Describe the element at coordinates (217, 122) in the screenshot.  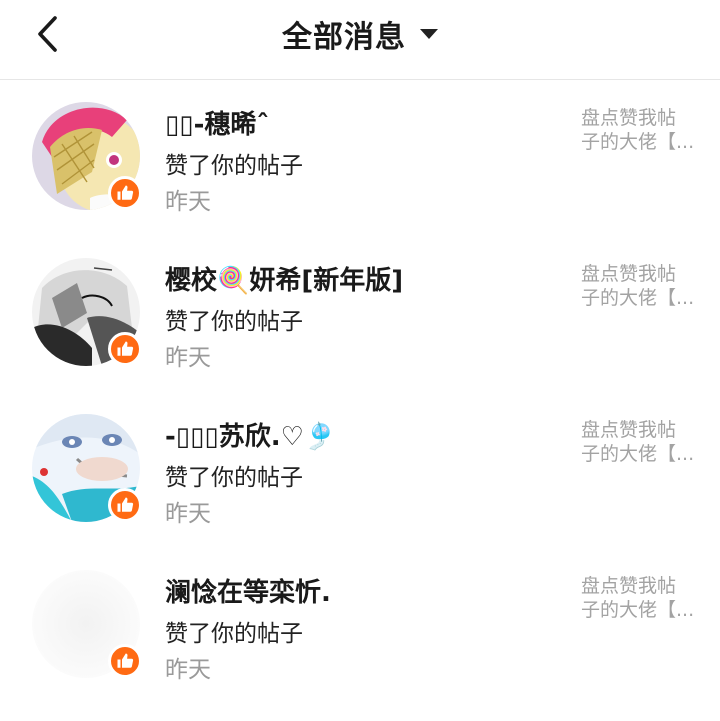
I see `sender-name: ▯▯-穗晞ˆ` at that location.